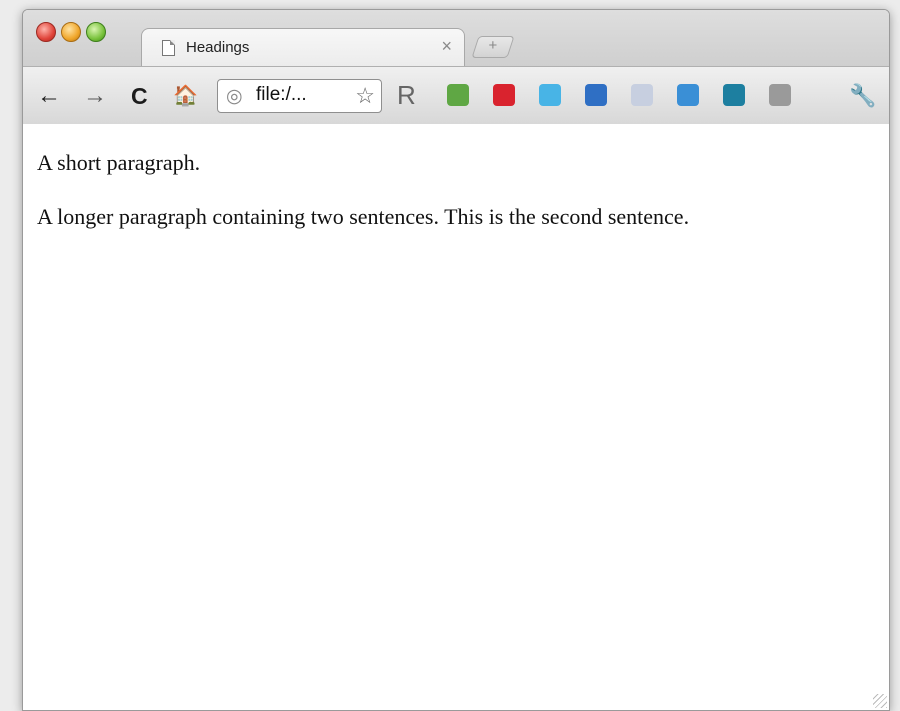 Image resolution: width=900 pixels, height=711 pixels. I want to click on browser-toolbar: ← → C 🏠 ◎ file:/... ☆ R 🔧, so click(456, 95).